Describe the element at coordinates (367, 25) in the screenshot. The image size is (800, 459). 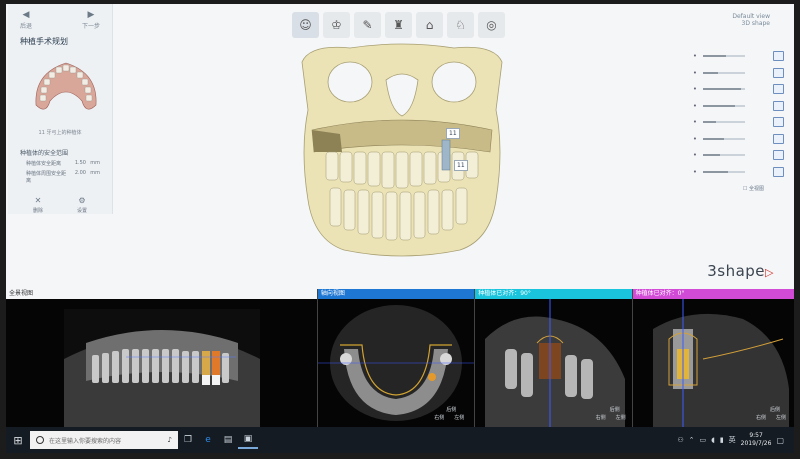
I see `implant-icon: ✎` at that location.